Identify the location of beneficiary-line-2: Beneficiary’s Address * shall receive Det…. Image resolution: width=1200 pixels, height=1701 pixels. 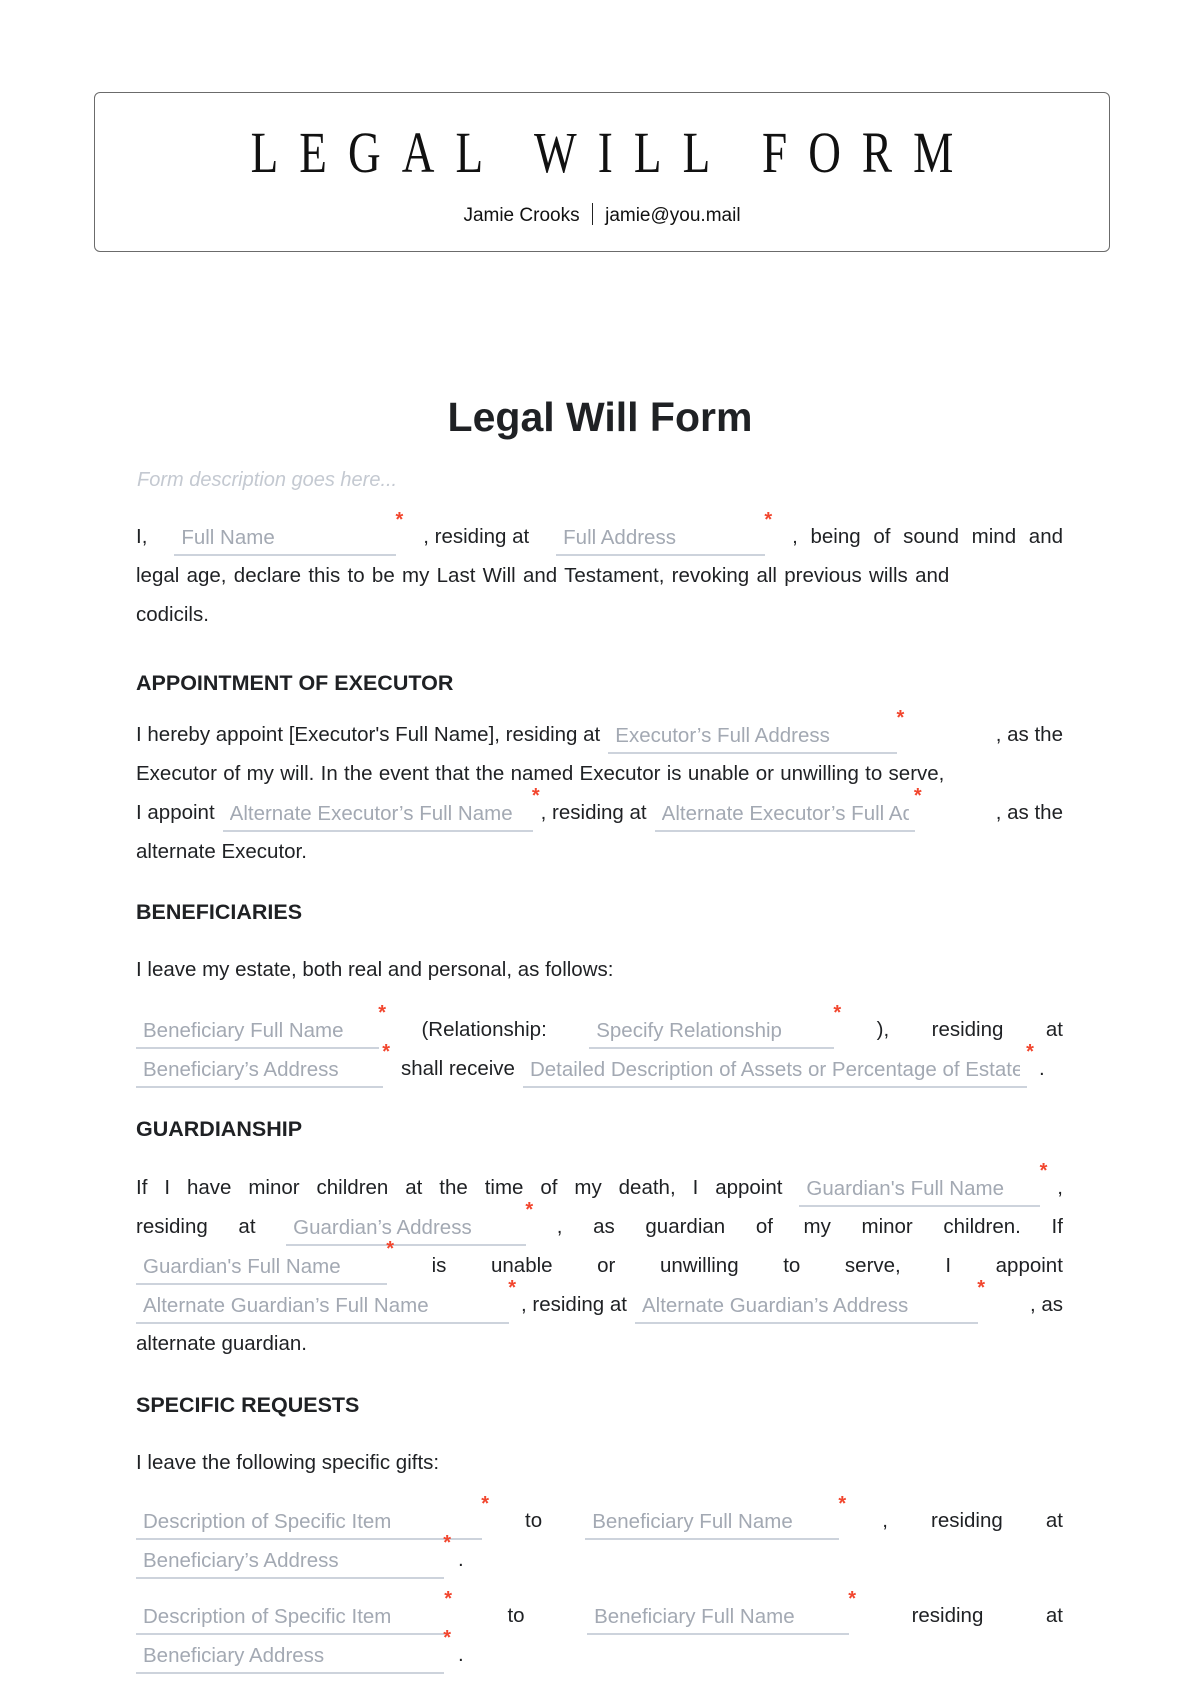
(599, 1065).